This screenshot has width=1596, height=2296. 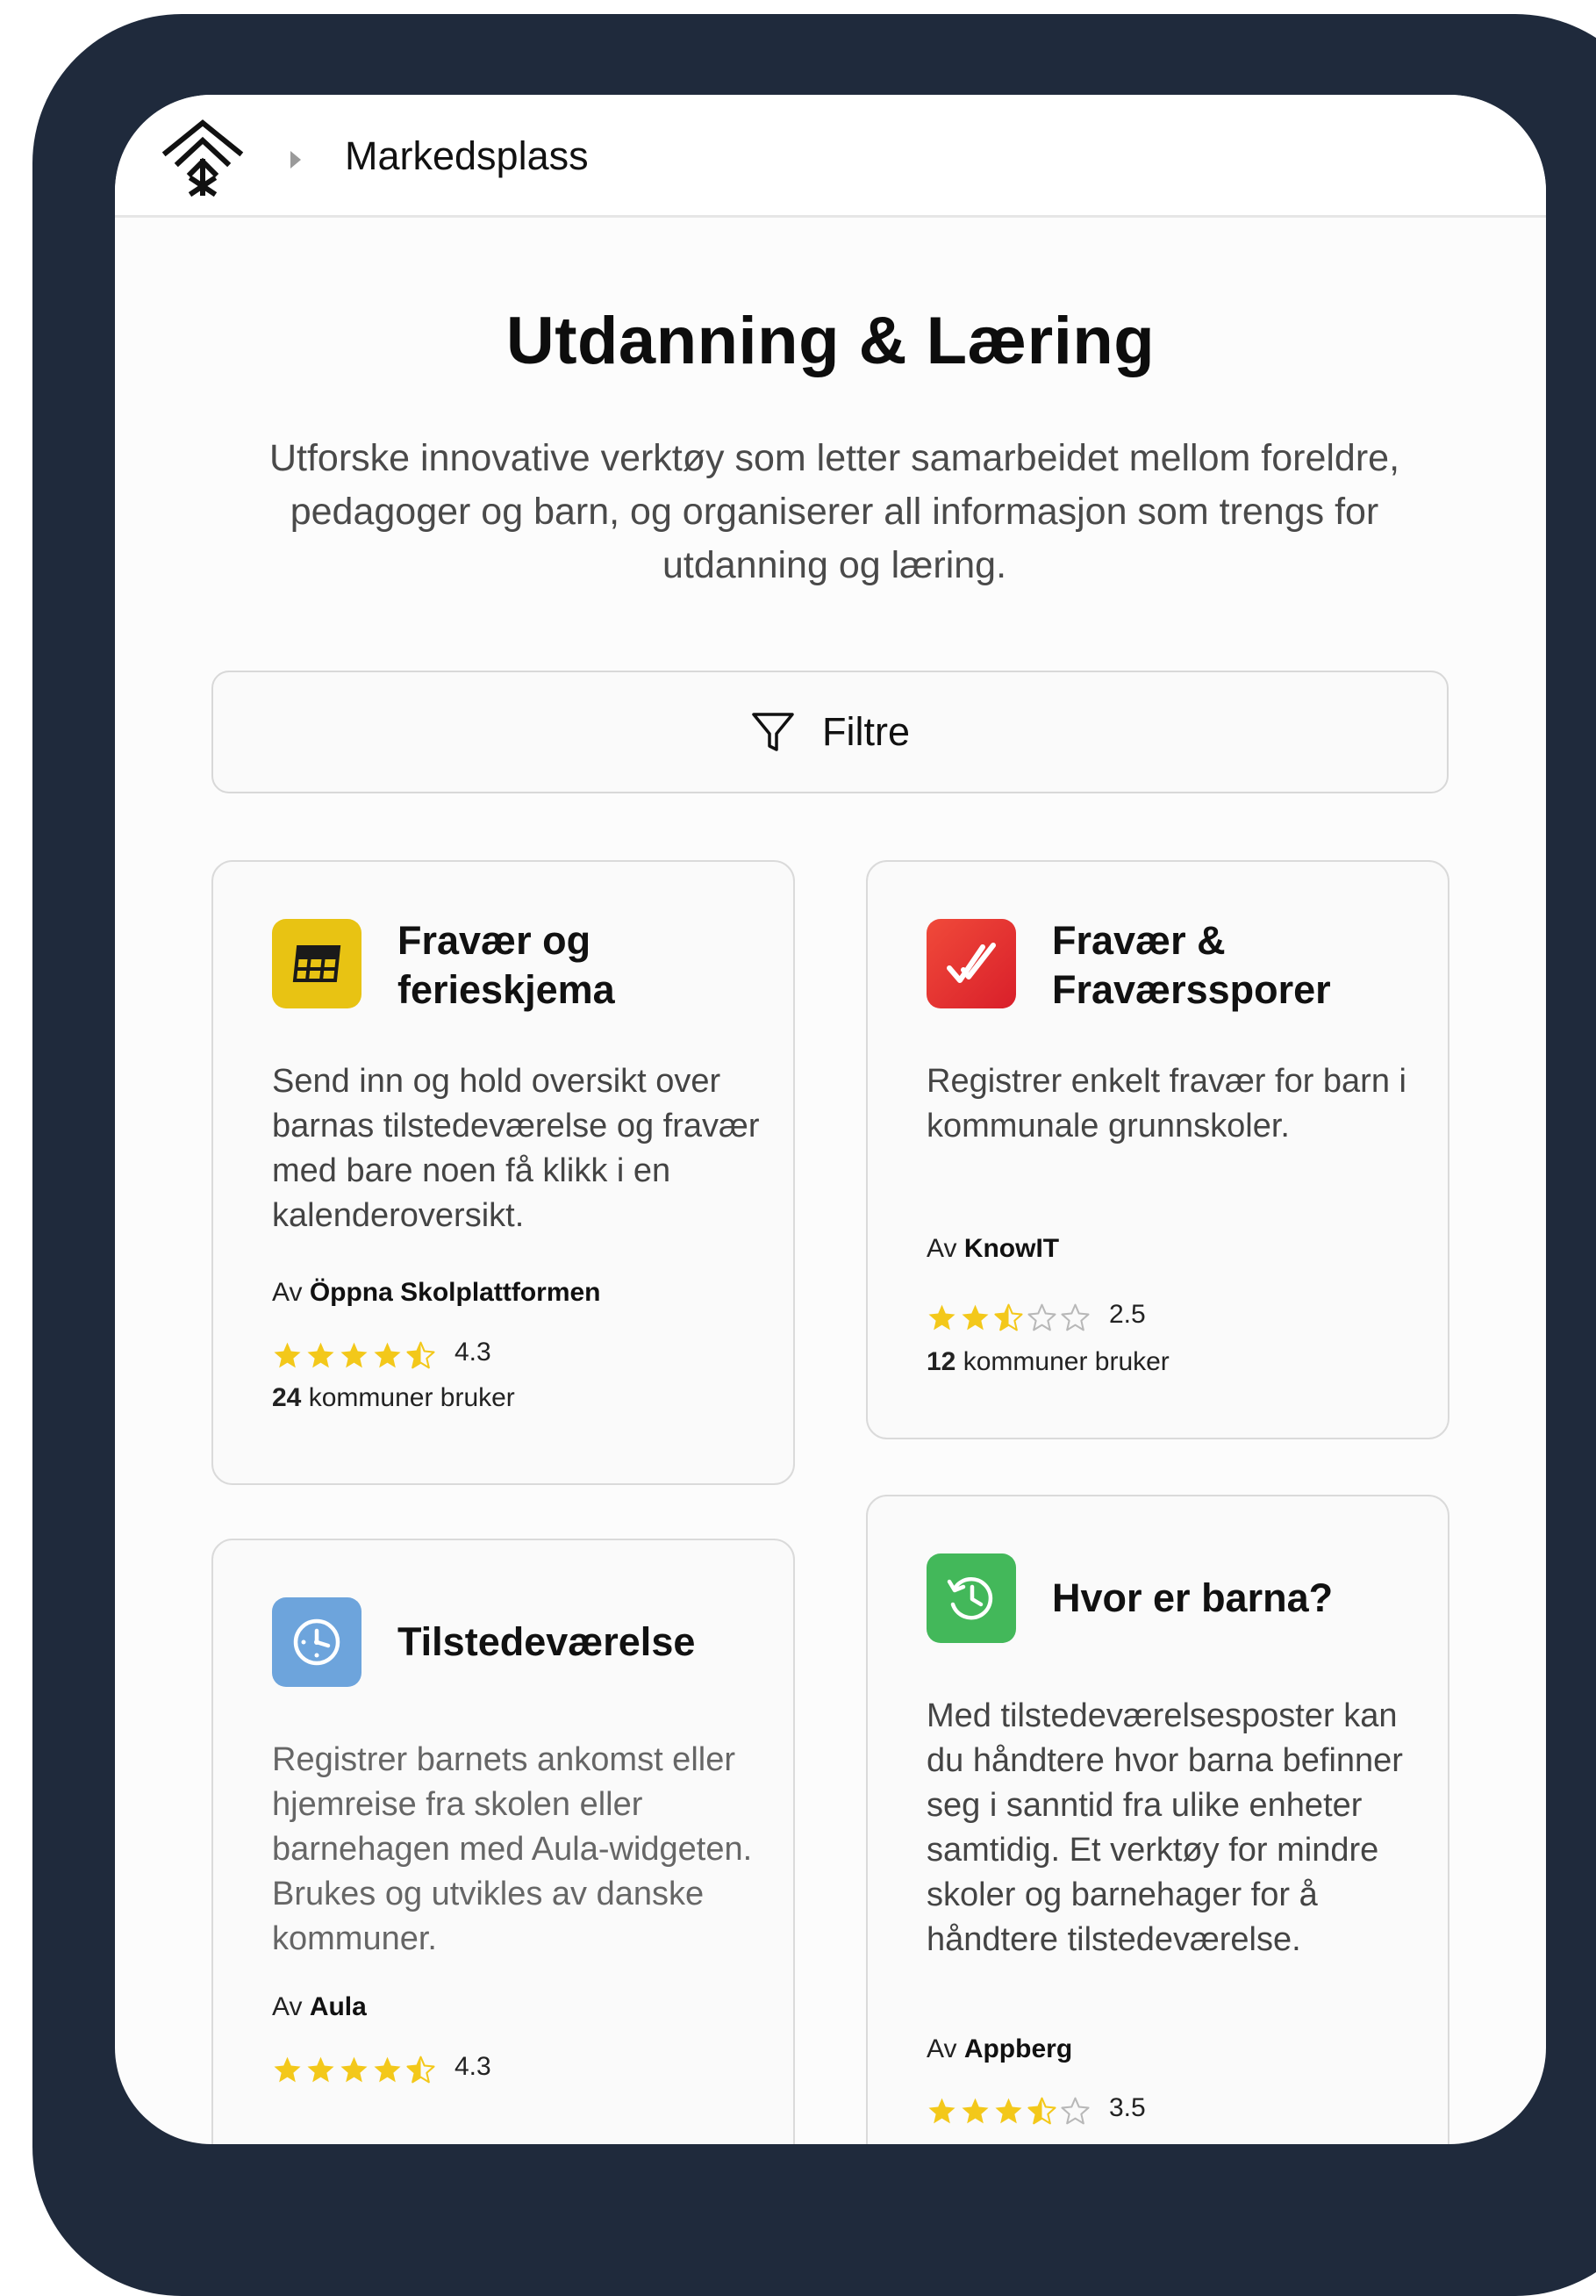 What do you see at coordinates (455, 1292) in the screenshot?
I see `vendor-name: Öppna Skolplattformen` at bounding box center [455, 1292].